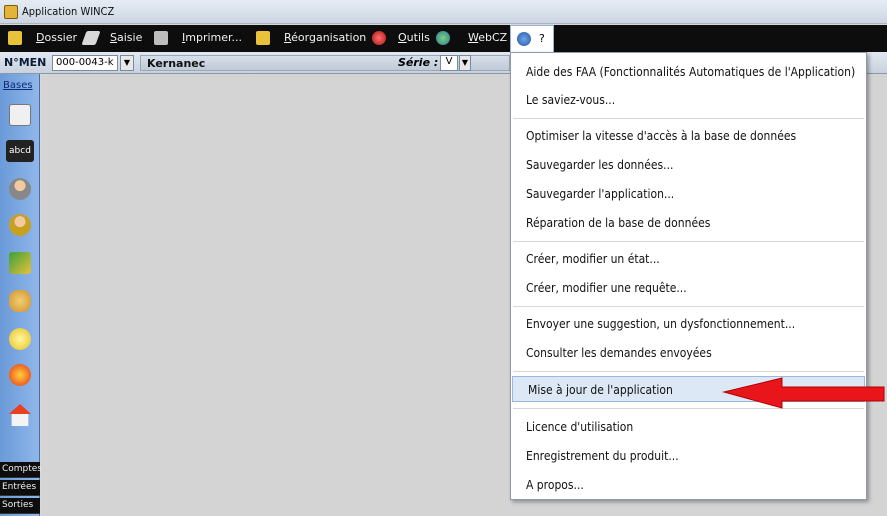  Describe the element at coordinates (161, 38) in the screenshot. I see `printer-icon` at that location.